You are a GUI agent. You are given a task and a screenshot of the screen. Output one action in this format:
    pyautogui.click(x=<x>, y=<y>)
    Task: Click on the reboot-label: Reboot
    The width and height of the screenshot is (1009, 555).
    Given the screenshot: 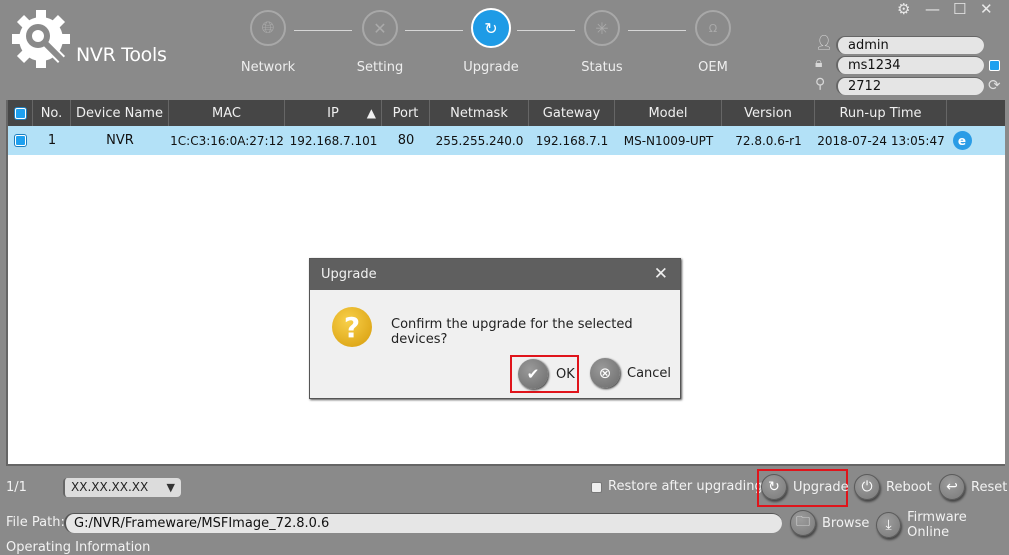 What is the action you would take?
    pyautogui.click(x=909, y=487)
    